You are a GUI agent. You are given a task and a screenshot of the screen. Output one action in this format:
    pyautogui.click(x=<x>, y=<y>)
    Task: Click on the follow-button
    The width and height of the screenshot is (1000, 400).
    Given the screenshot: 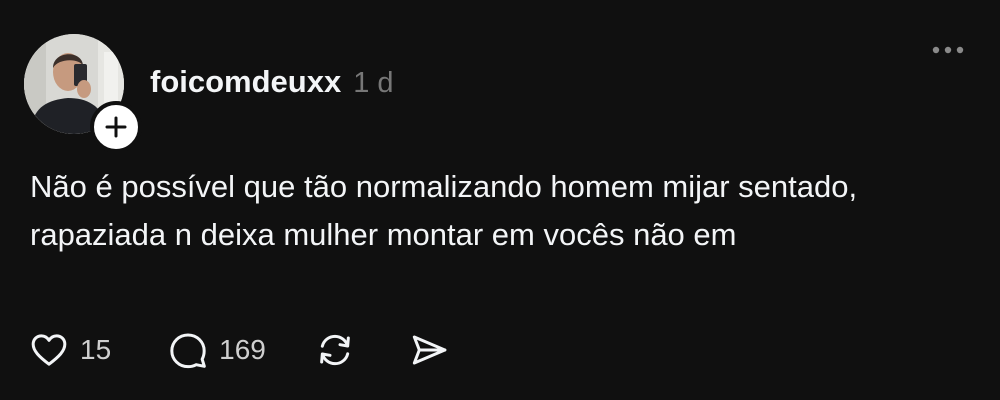 What is the action you would take?
    pyautogui.click(x=116, y=127)
    